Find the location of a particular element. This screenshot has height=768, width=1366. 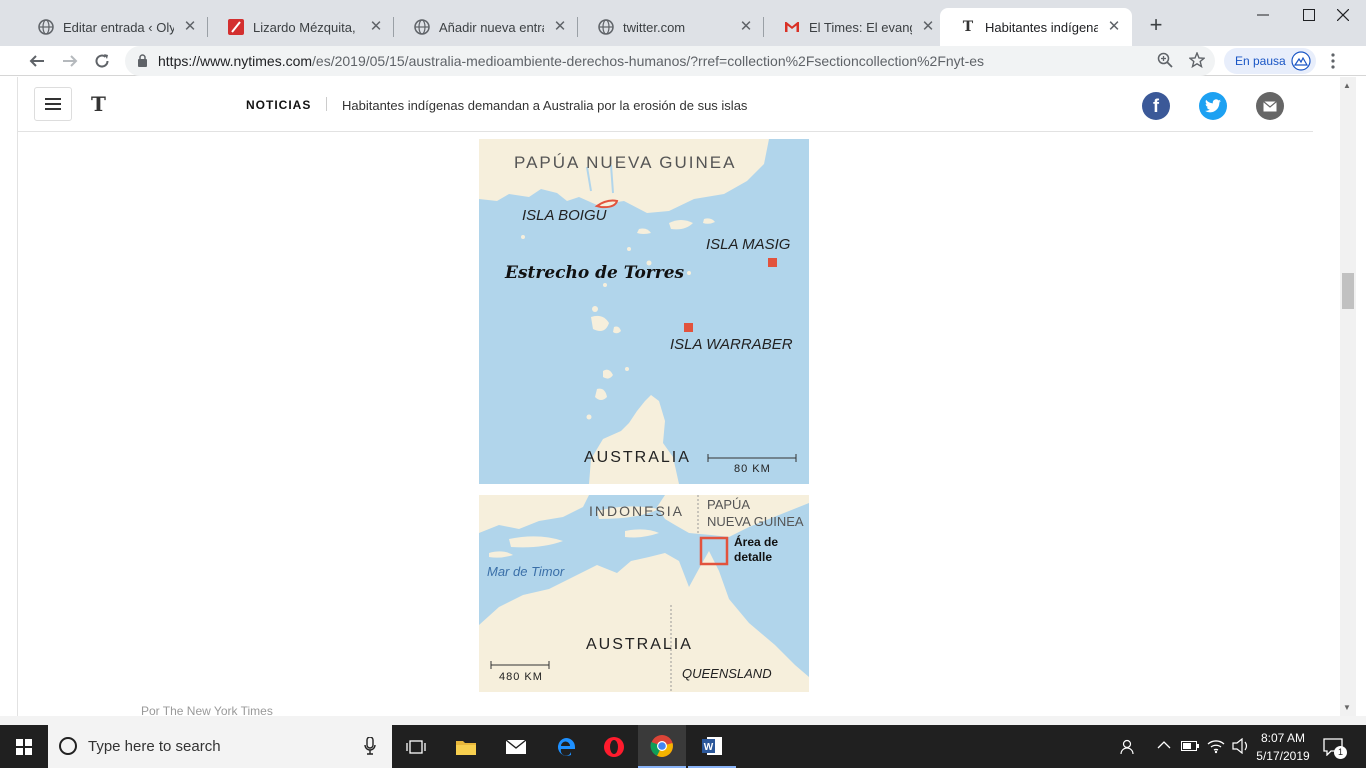

close-window-button is located at coordinates (1343, 15).